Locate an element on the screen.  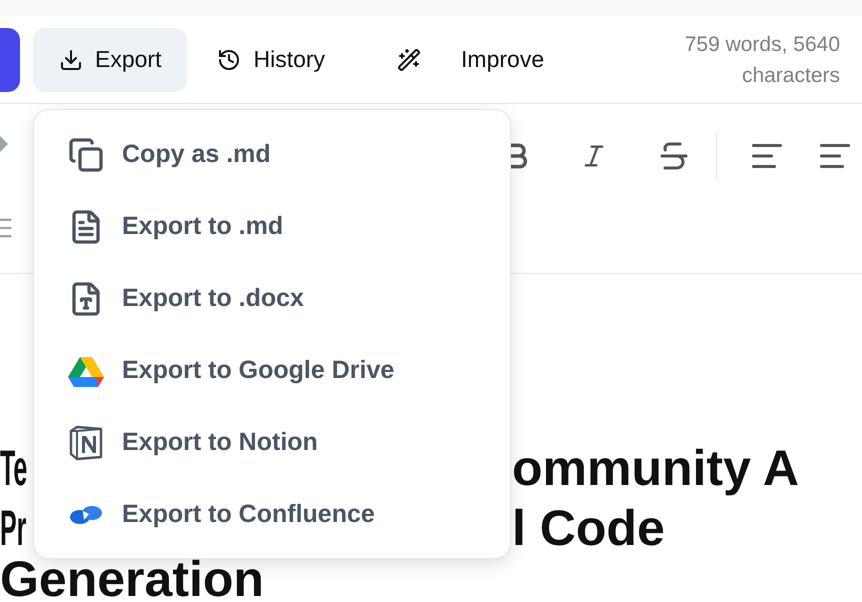
menu-item: Copy as .md is located at coordinates (272, 155).